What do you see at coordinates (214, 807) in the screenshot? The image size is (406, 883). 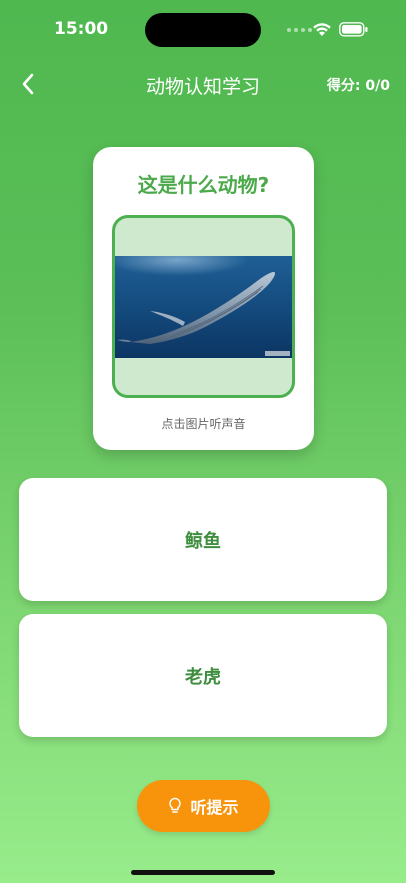 I see `hint-button-label: 听提示` at bounding box center [214, 807].